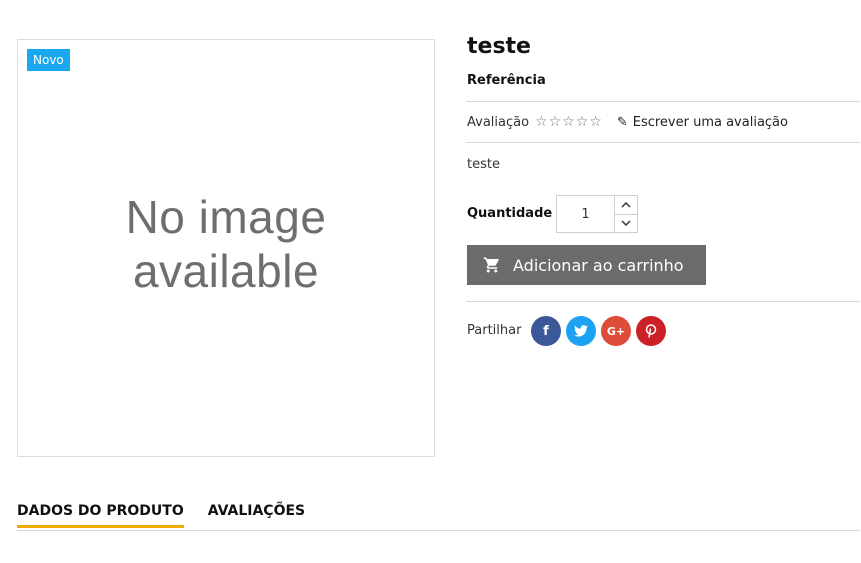 This screenshot has width=861, height=563. I want to click on tab-reviews: AVALIAÇÕES, so click(256, 515).